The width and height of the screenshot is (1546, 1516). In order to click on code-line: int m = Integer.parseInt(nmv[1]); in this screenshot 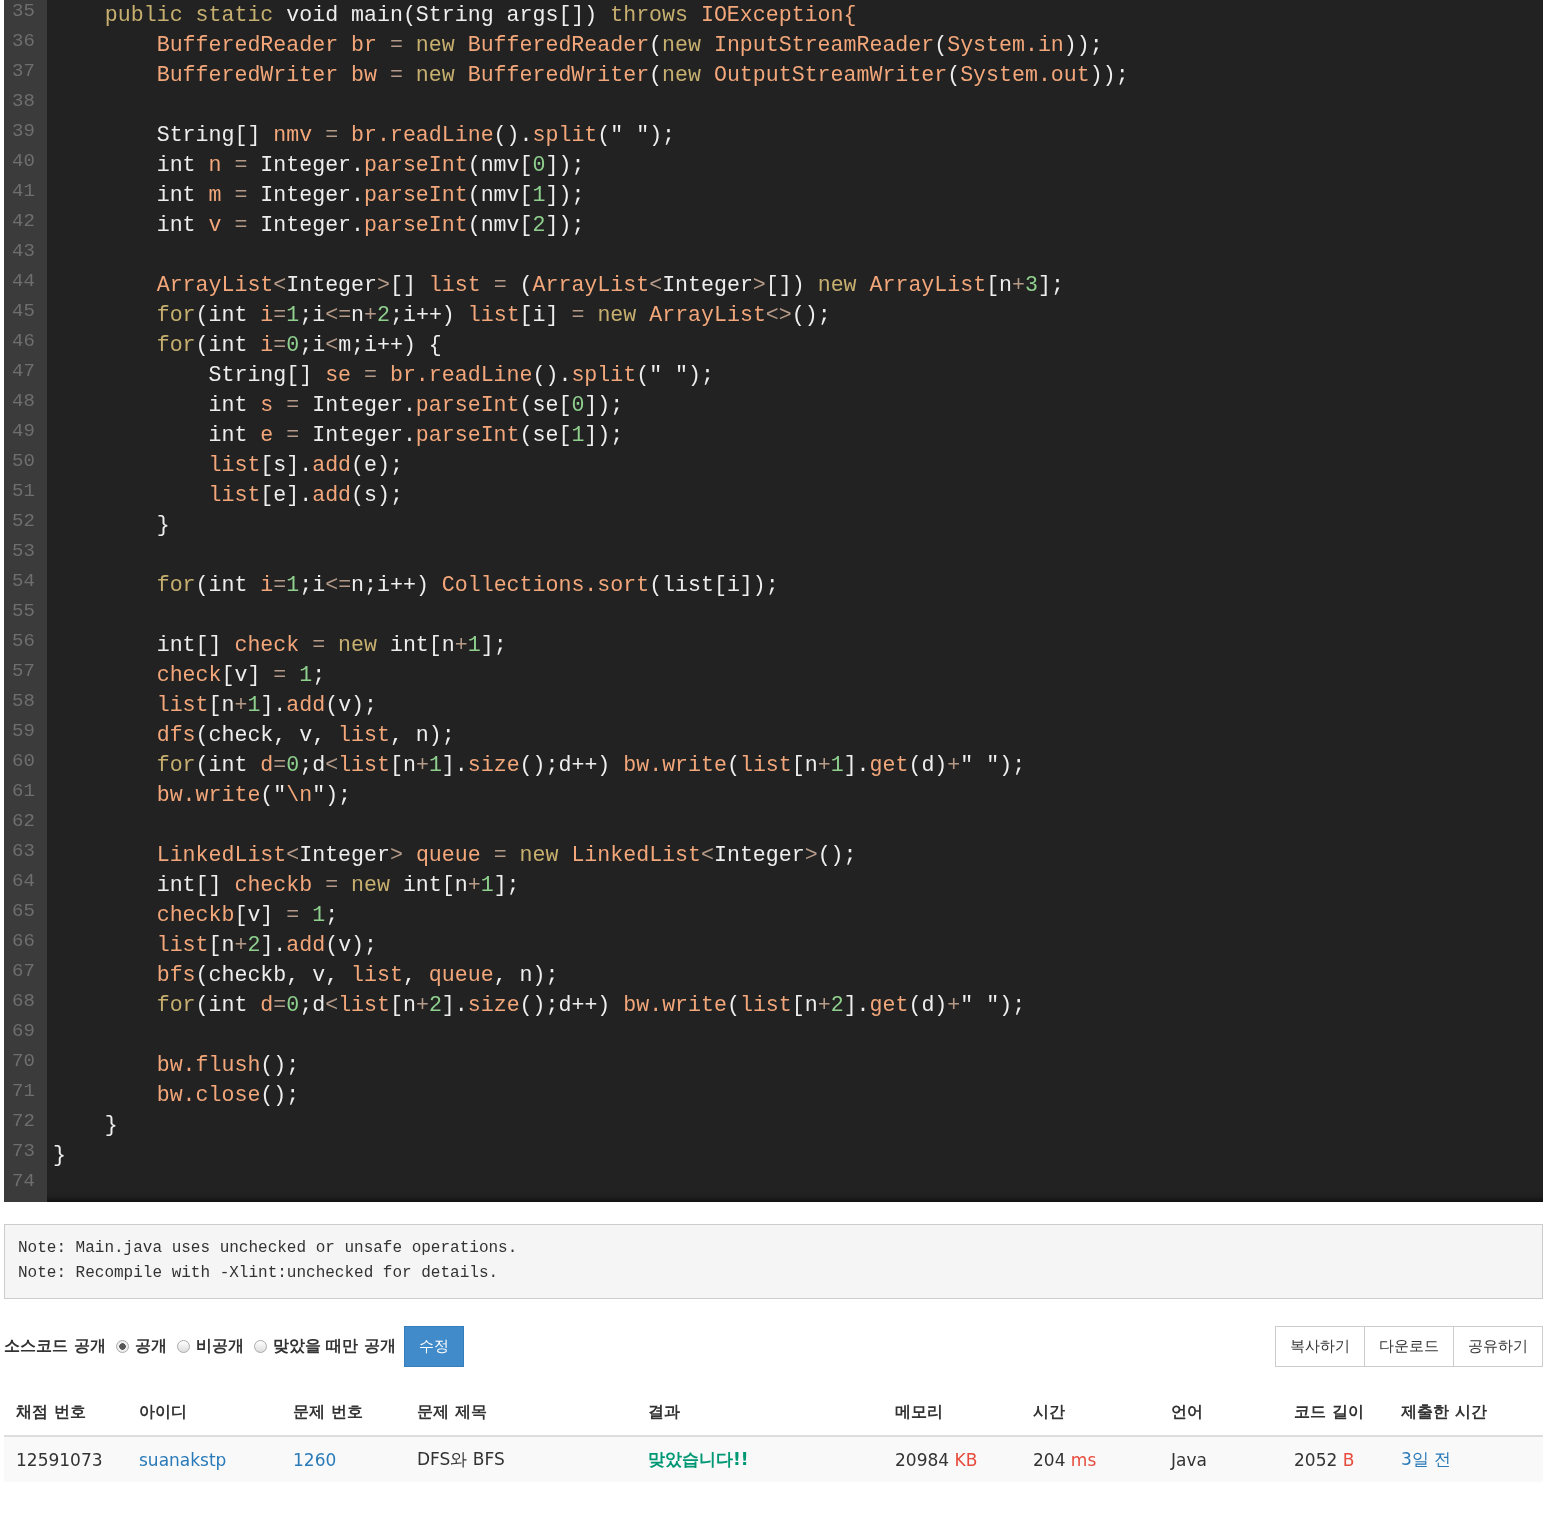, I will do `click(370, 195)`.